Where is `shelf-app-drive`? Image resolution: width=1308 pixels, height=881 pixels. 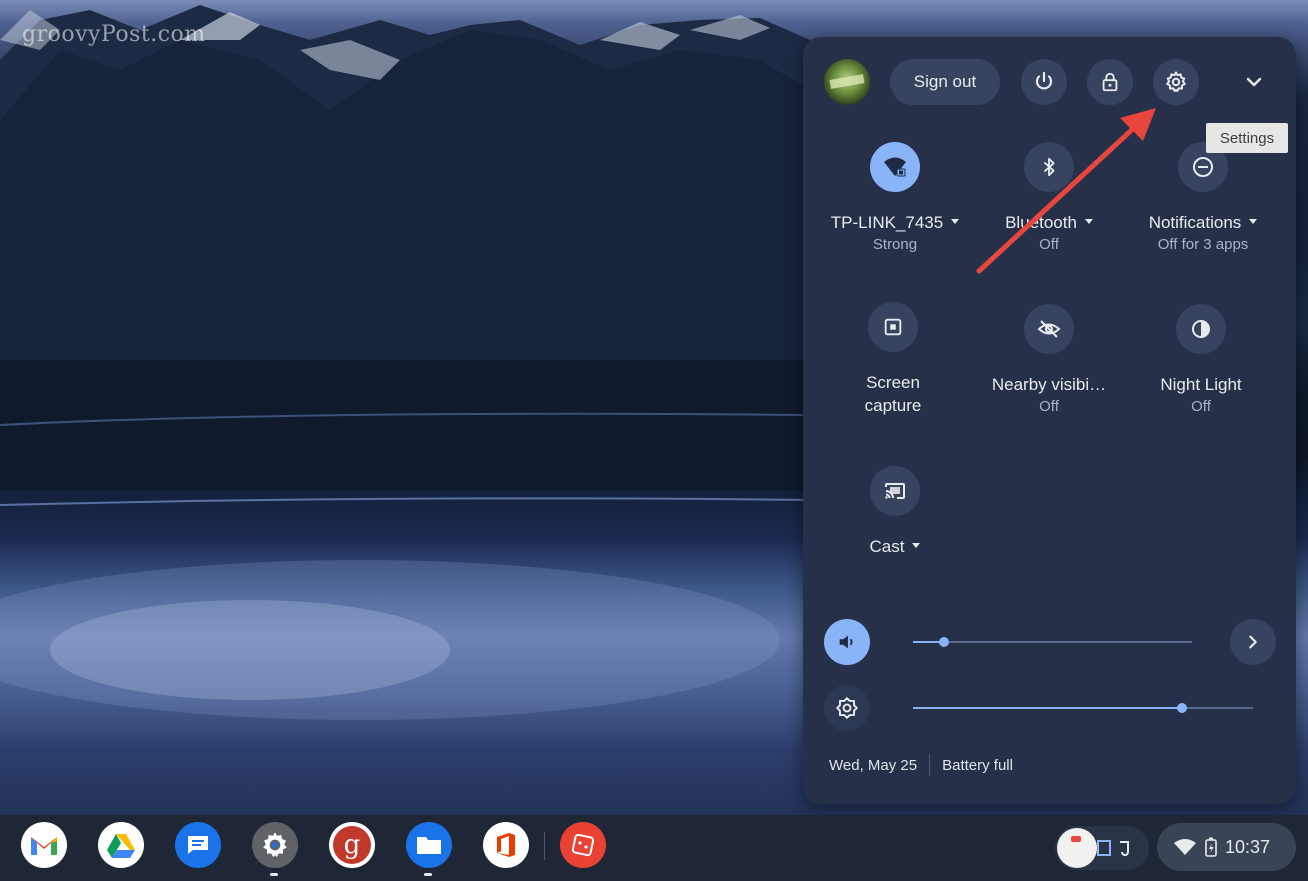
shelf-app-drive is located at coordinates (121, 845).